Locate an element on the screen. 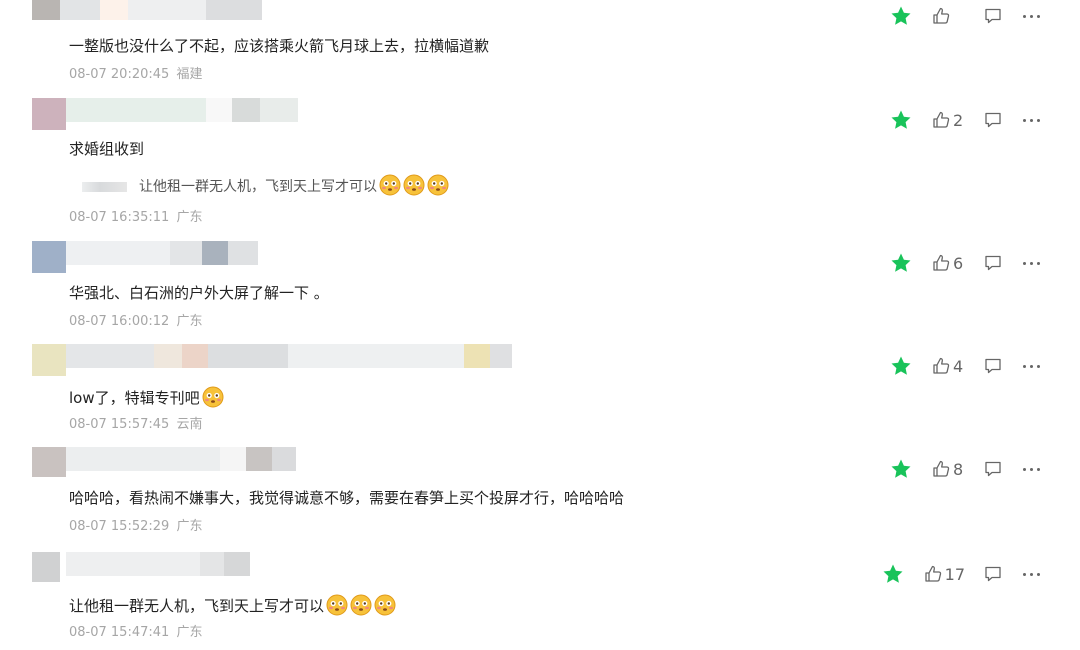 This screenshot has width=1080, height=650. like-button: 6 is located at coordinates (948, 263).